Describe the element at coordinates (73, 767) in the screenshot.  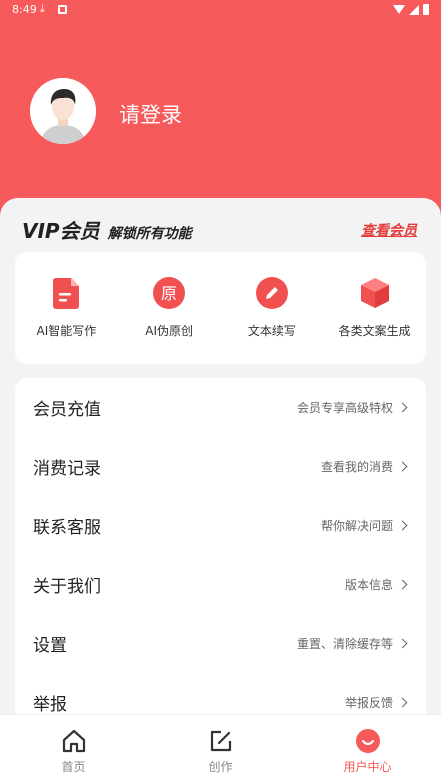
I see `tab-label: 首页` at that location.